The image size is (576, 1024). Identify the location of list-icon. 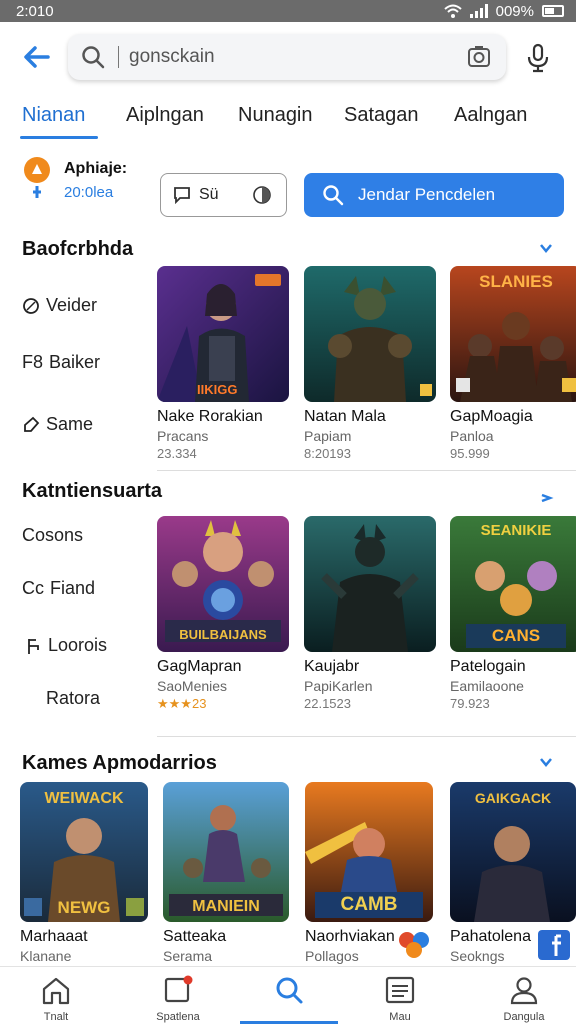
(400, 990).